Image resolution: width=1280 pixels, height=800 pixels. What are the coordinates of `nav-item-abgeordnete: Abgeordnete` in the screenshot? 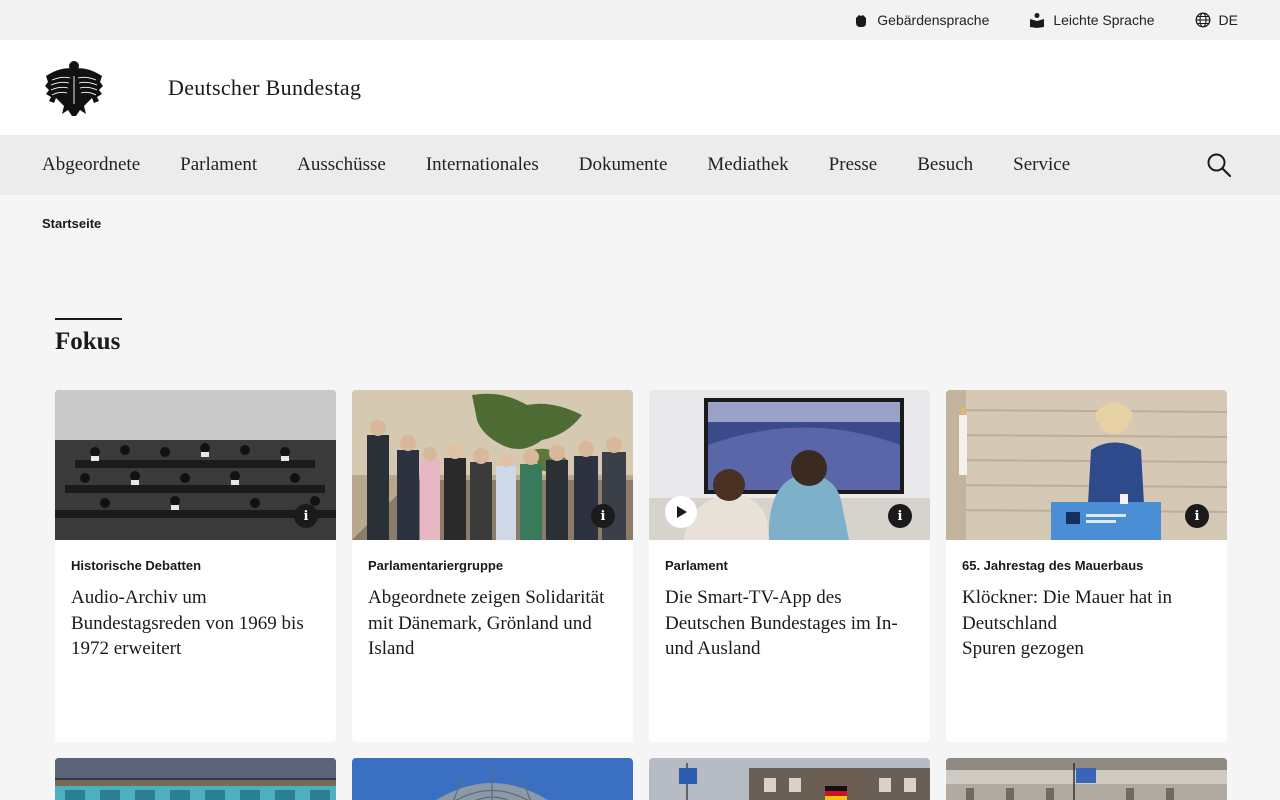 It's located at (91, 165).